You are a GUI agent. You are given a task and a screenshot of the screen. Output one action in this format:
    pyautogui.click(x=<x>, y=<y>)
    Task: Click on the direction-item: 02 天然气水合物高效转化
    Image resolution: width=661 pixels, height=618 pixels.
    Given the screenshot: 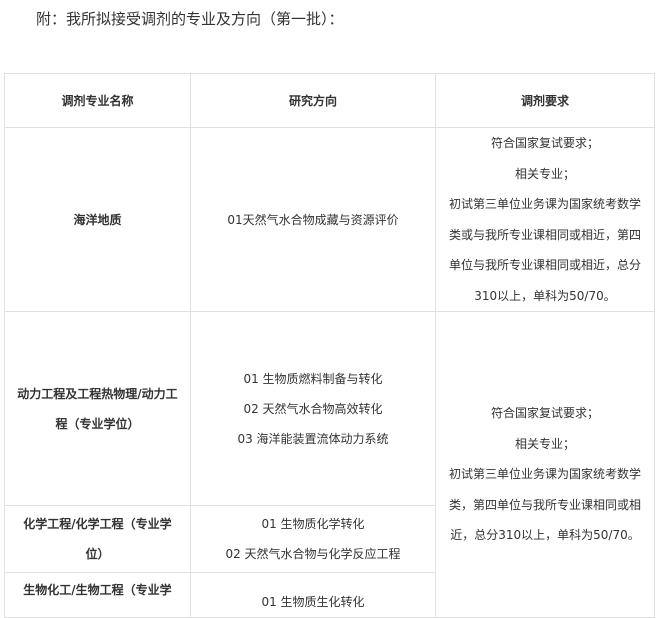 What is the action you would take?
    pyautogui.click(x=313, y=408)
    